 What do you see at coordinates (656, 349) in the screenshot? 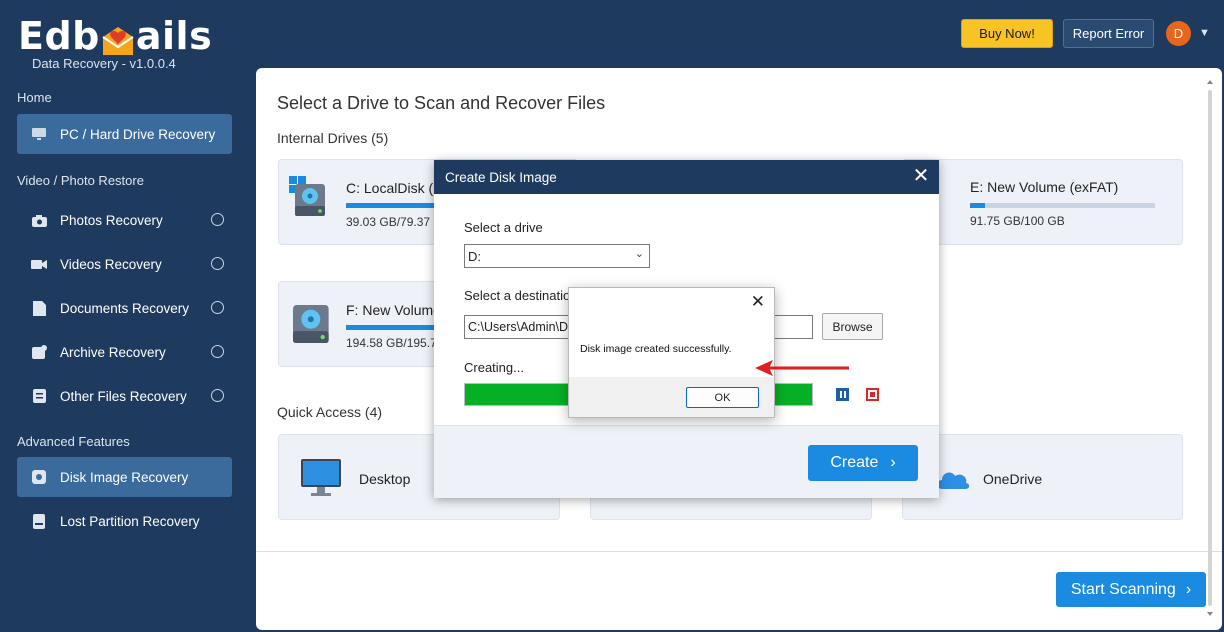
I see `message-text: Disk image created successfully.` at bounding box center [656, 349].